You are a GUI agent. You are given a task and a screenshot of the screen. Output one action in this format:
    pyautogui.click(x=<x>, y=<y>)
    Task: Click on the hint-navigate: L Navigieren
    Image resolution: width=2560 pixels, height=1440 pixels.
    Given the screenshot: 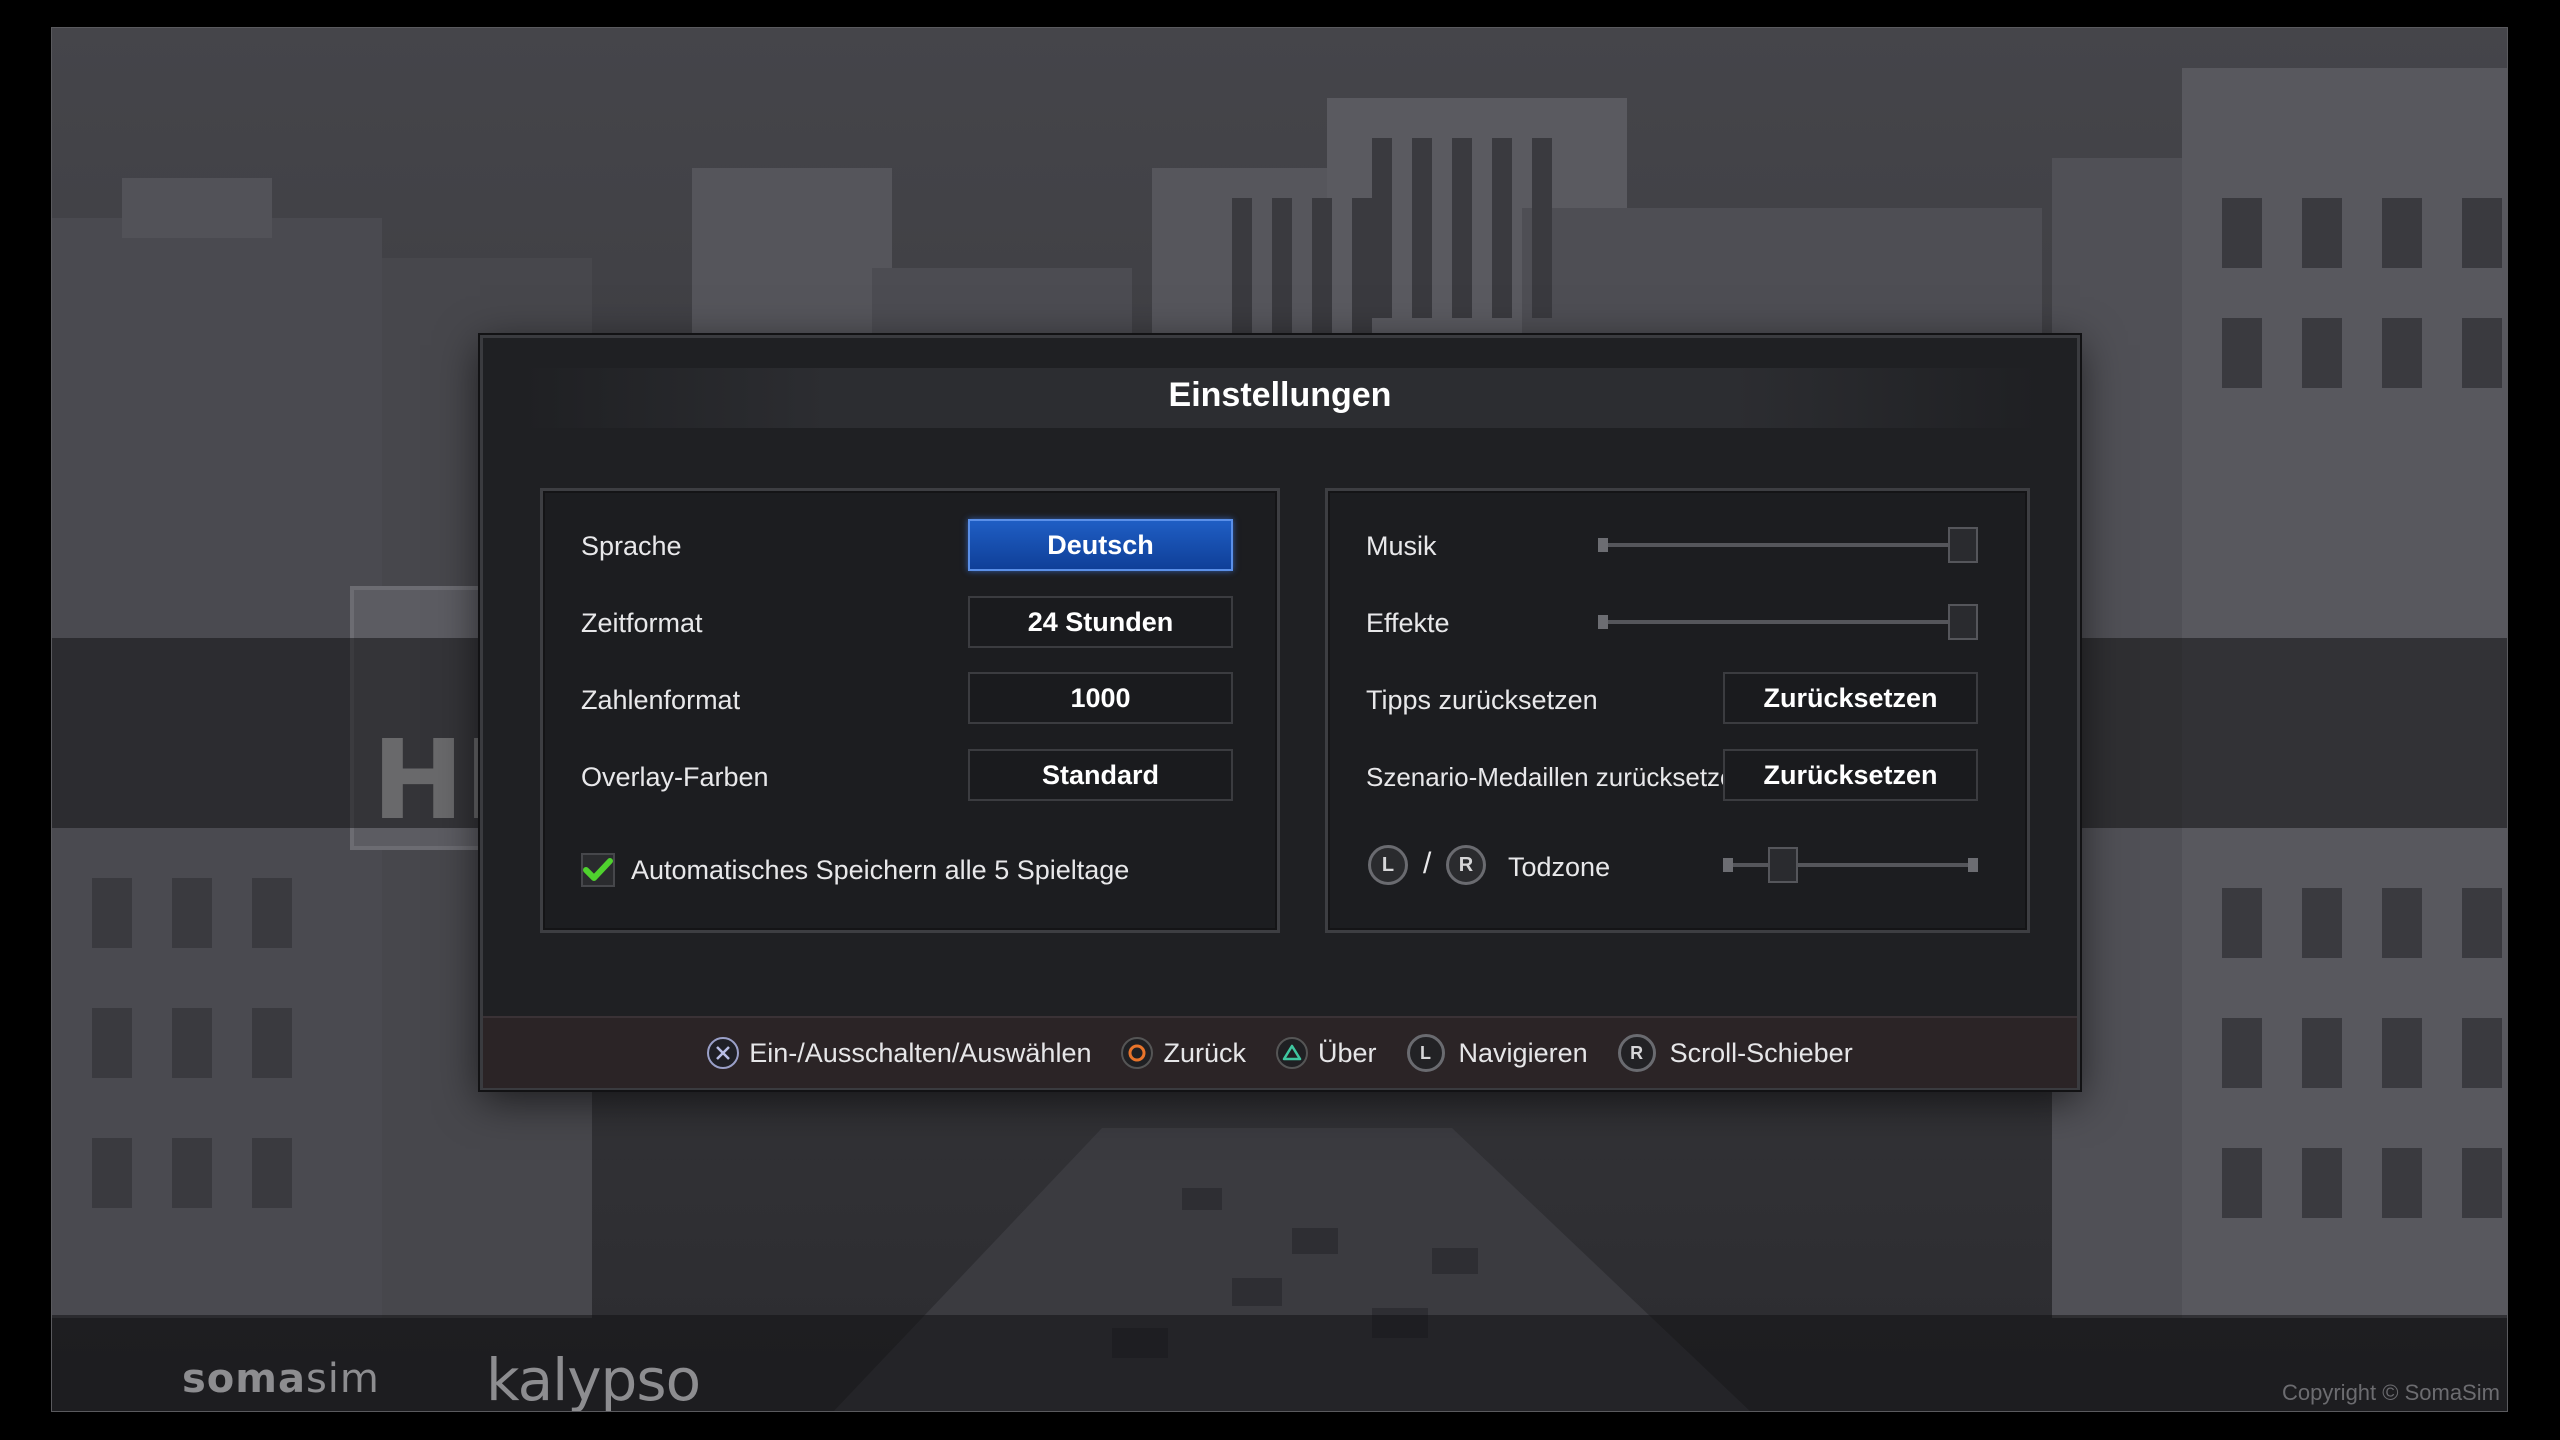 What is the action you would take?
    pyautogui.click(x=1497, y=1053)
    